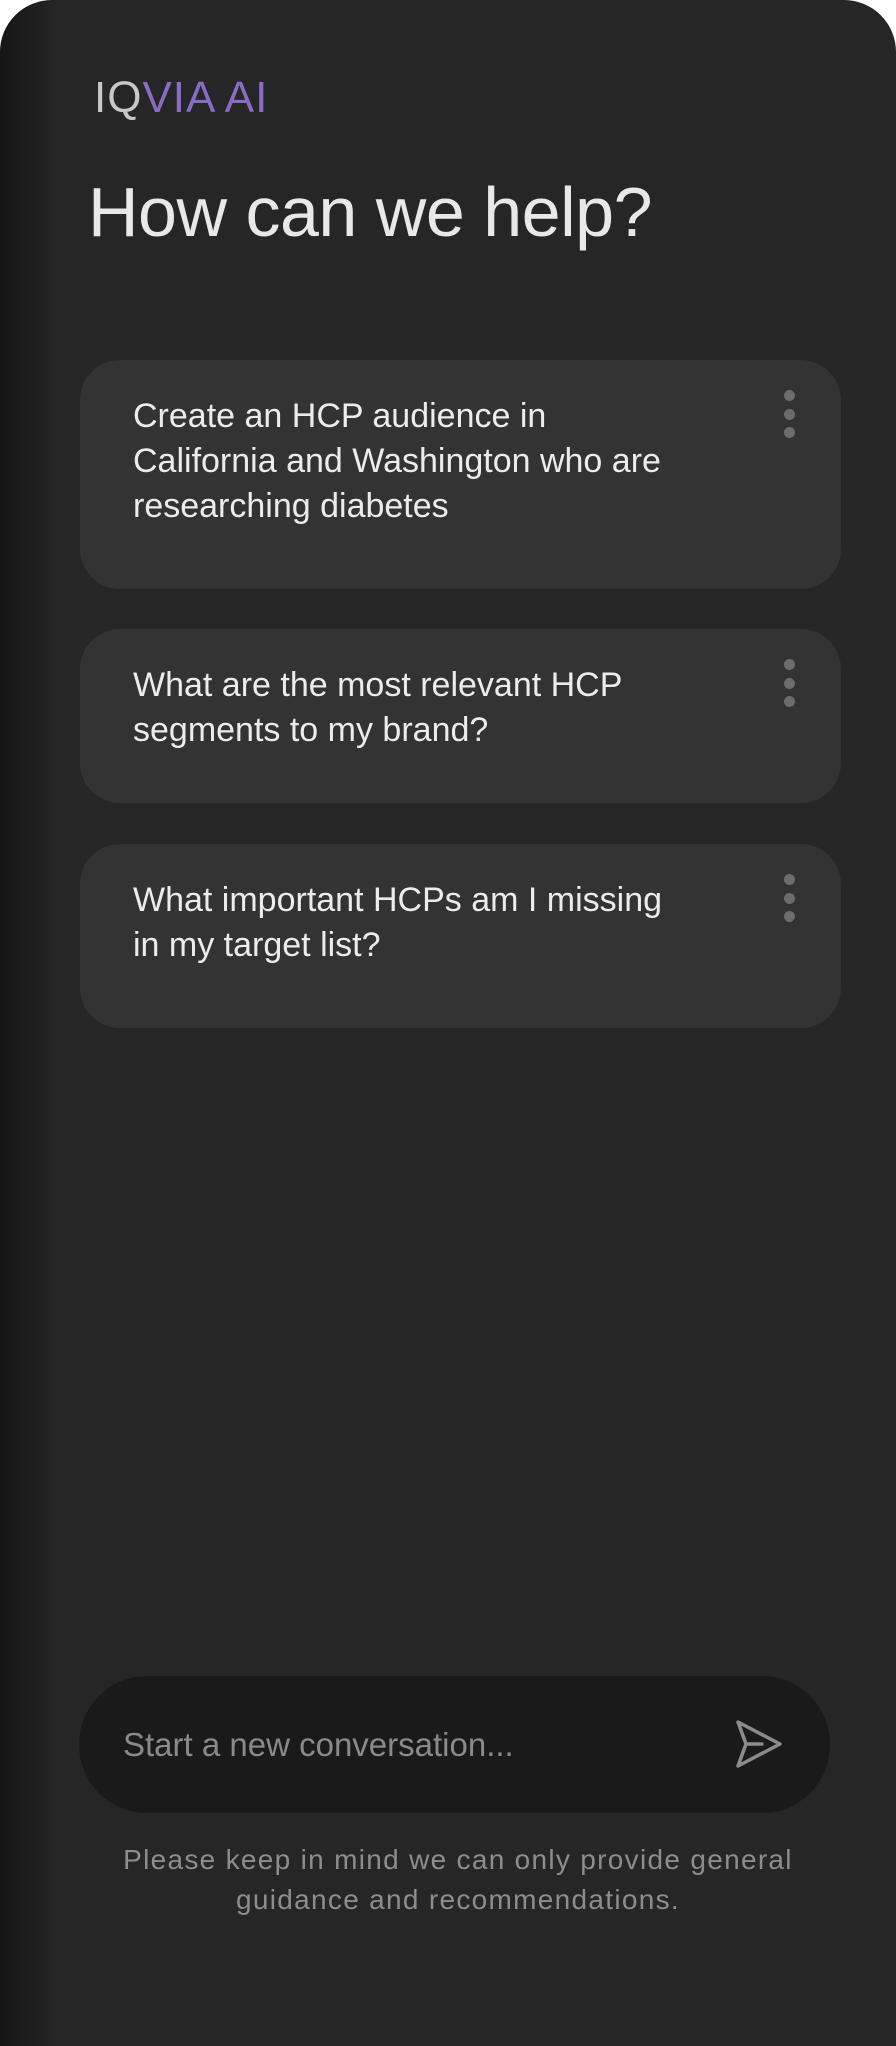 Image resolution: width=896 pixels, height=2046 pixels. I want to click on brand-logo-prefix: IQ, so click(118, 97).